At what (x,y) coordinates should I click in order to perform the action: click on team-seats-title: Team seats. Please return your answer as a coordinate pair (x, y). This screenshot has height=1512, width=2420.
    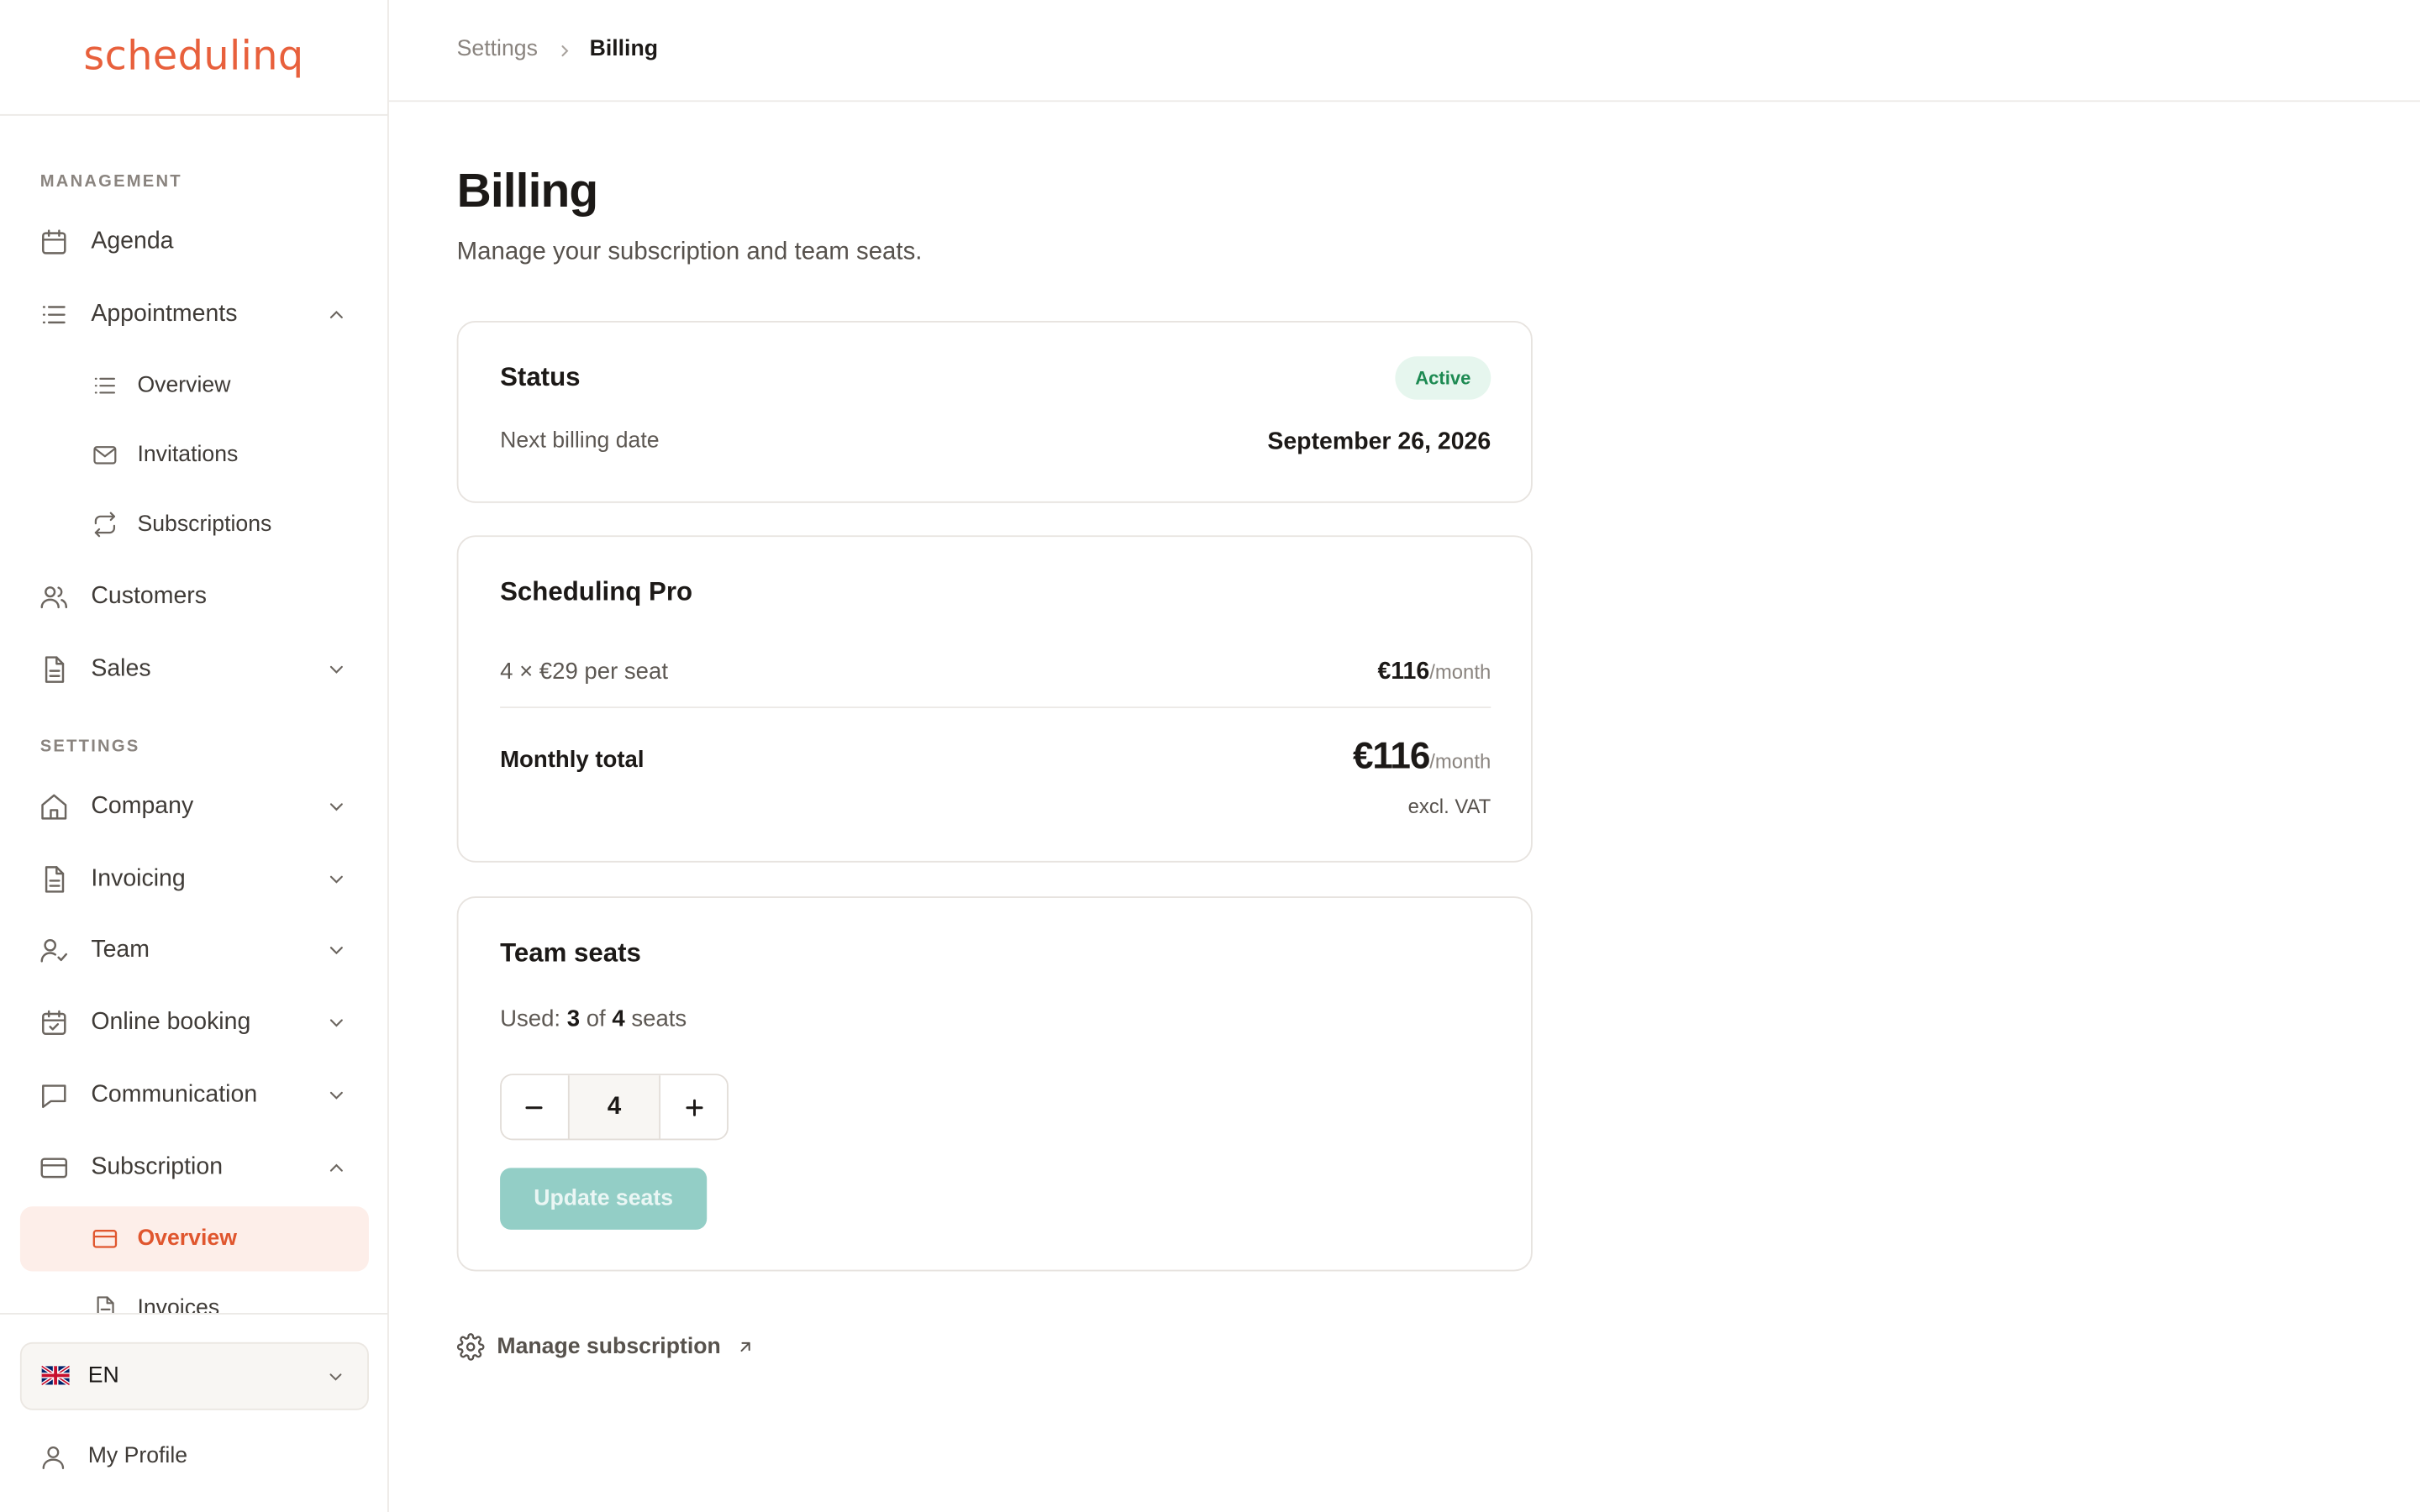
    Looking at the image, I should click on (570, 952).